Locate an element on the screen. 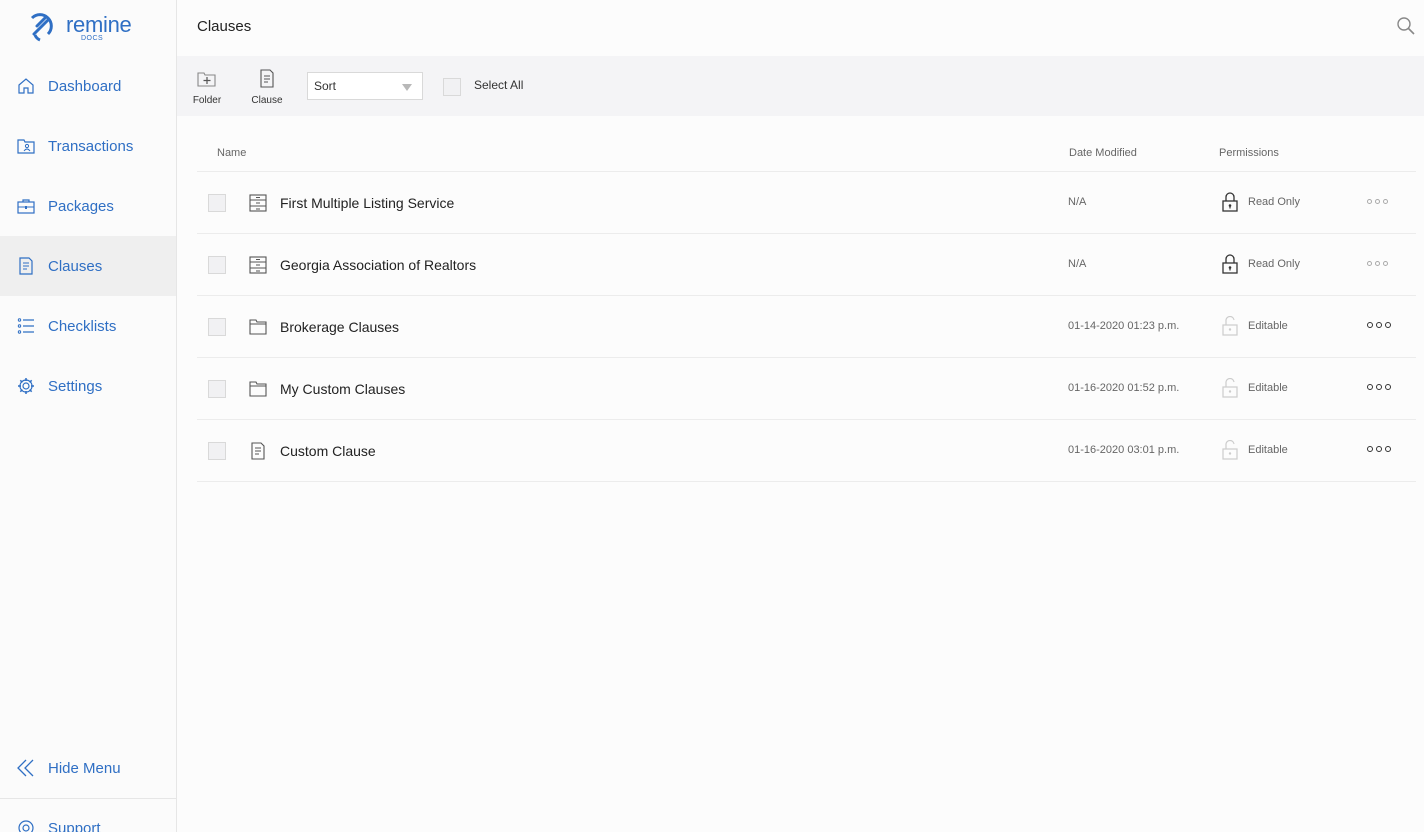 This screenshot has width=1424, height=832. new-clause-icon is located at coordinates (267, 79).